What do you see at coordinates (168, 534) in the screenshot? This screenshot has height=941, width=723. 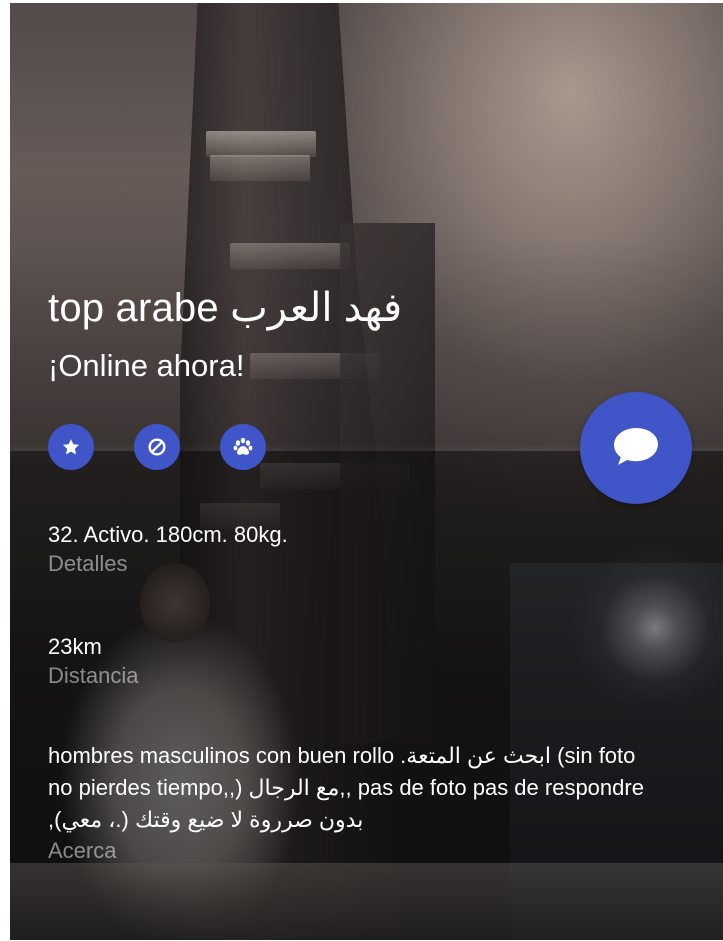 I see `details-value: 32. Activo. 180cm. 80kg.` at bounding box center [168, 534].